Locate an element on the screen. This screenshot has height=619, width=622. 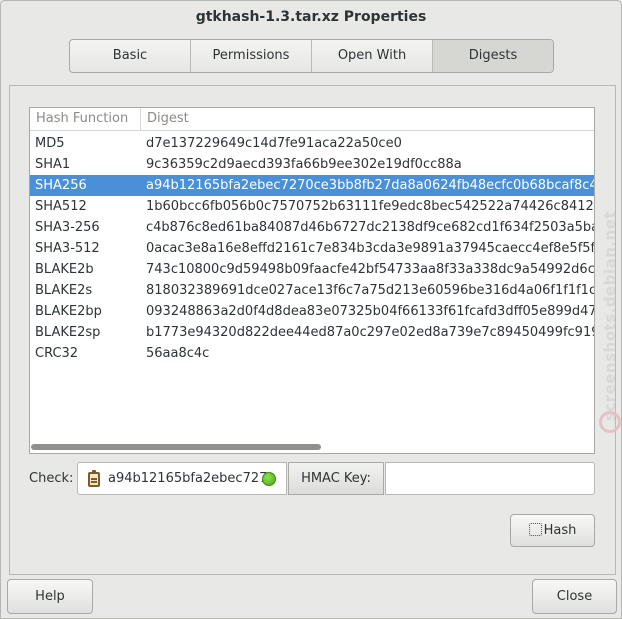
watermark: screenshots.debian.net is located at coordinates (609, 316).